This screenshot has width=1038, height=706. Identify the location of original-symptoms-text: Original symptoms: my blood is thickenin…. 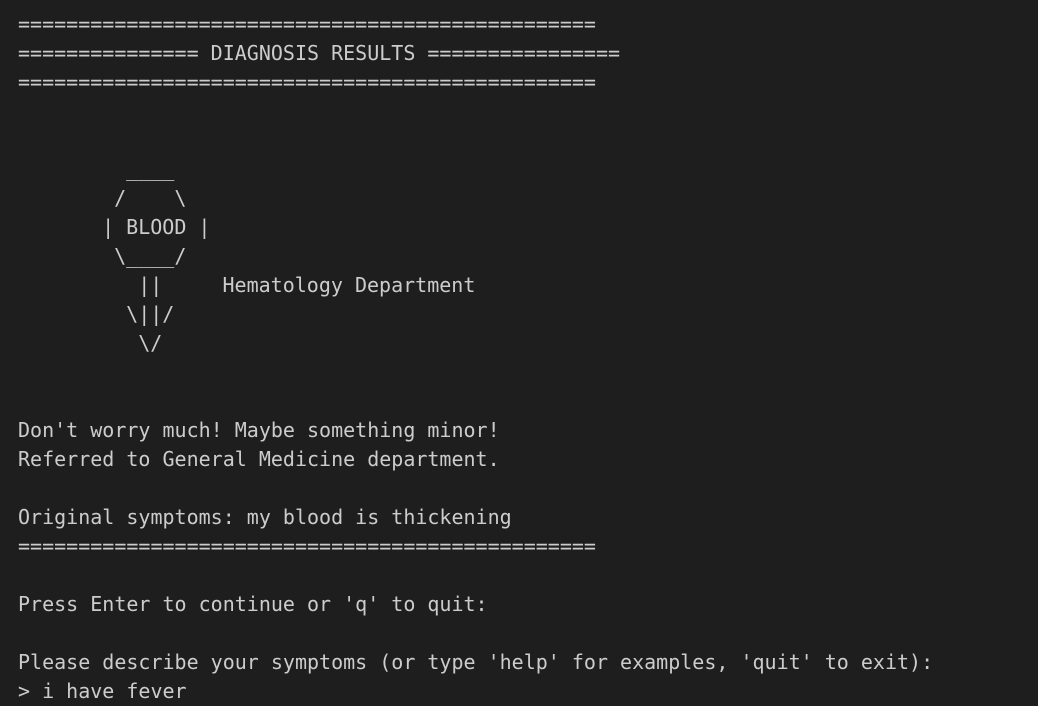
(265, 517).